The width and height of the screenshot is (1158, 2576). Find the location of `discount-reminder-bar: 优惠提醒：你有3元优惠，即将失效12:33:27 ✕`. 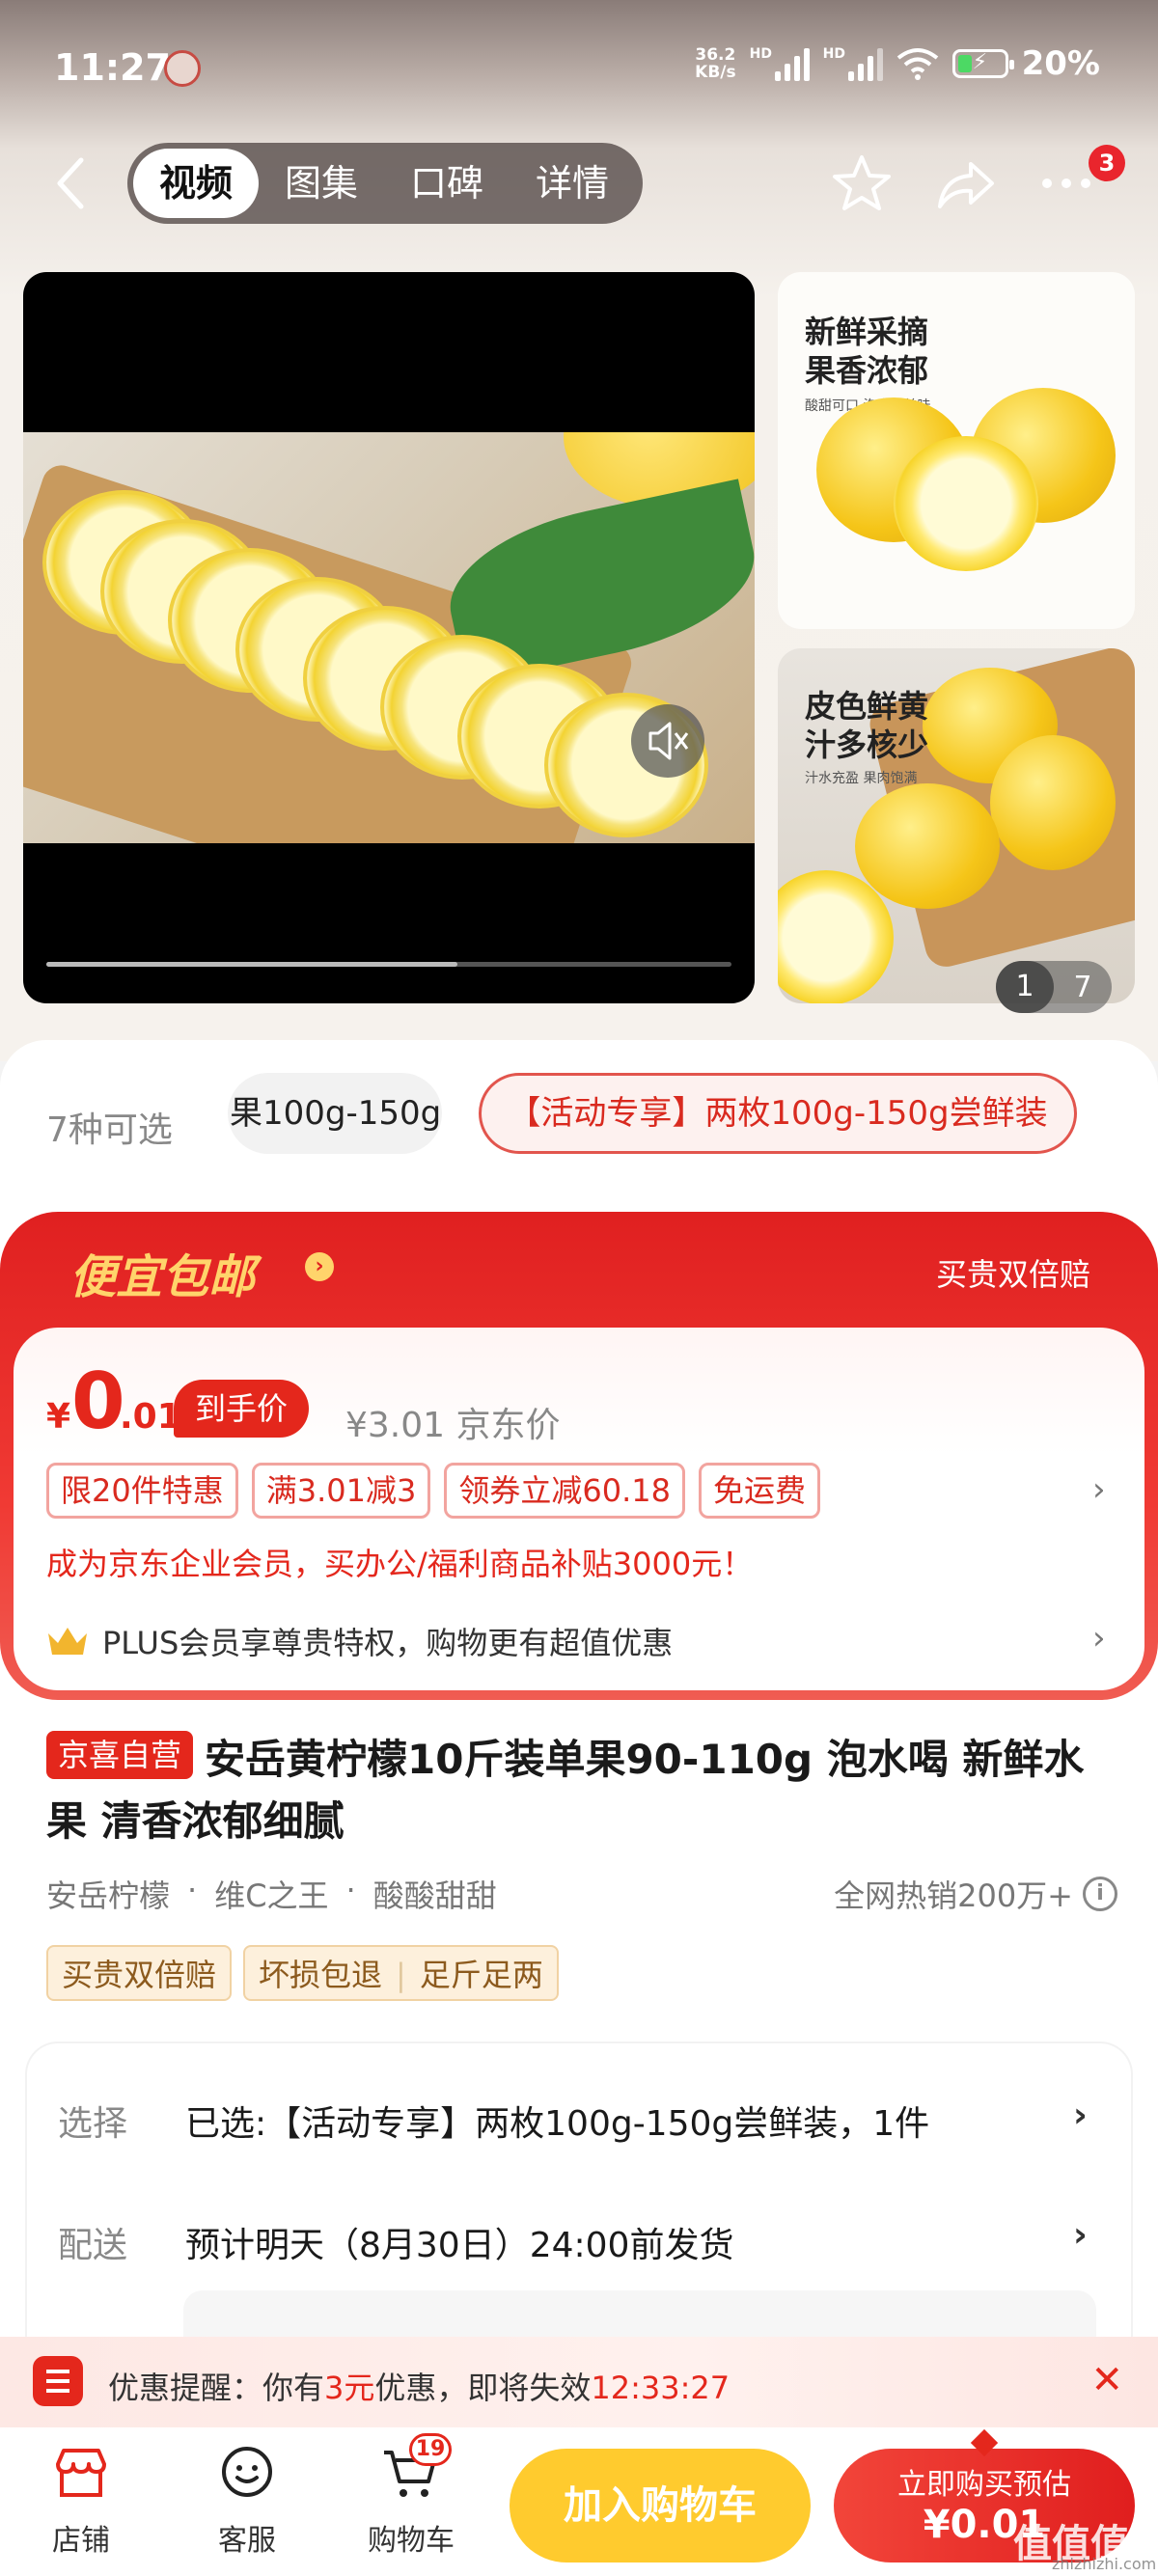

discount-reminder-bar: 优惠提醒：你有3元优惠，即将失效12:33:27 ✕ is located at coordinates (579, 2382).